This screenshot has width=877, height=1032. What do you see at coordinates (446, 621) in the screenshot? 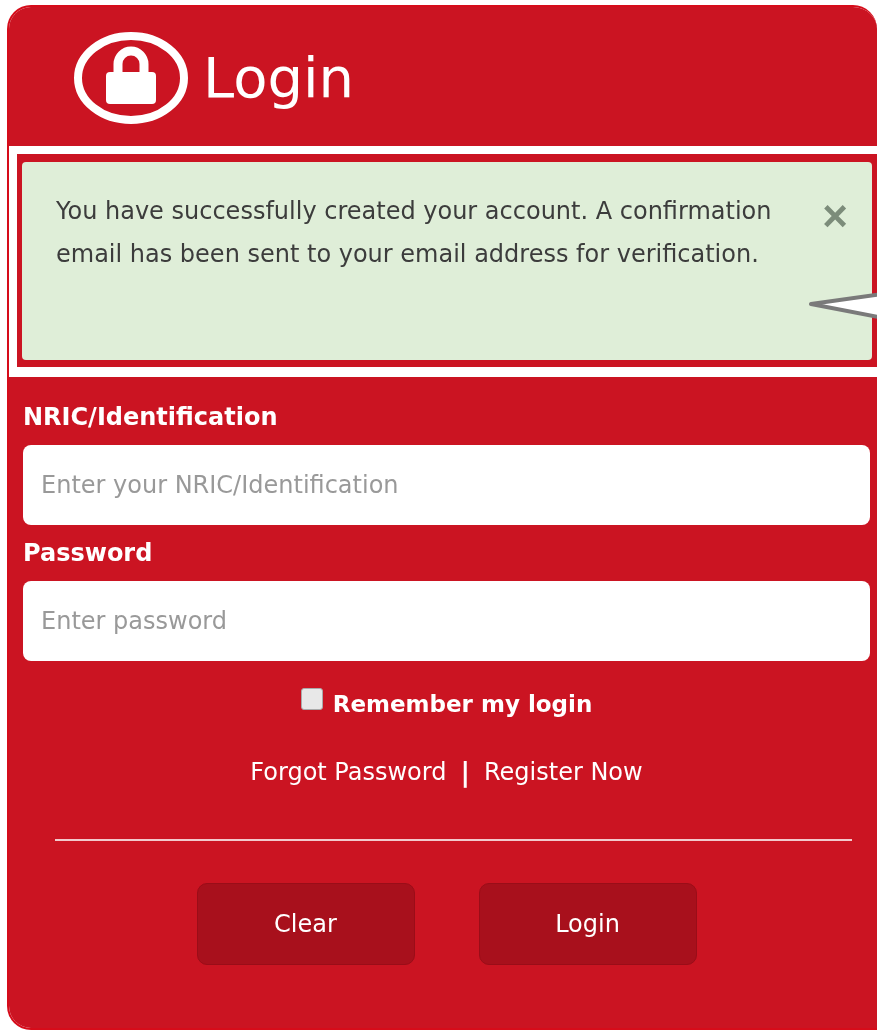
I see `input-field: Enter password` at bounding box center [446, 621].